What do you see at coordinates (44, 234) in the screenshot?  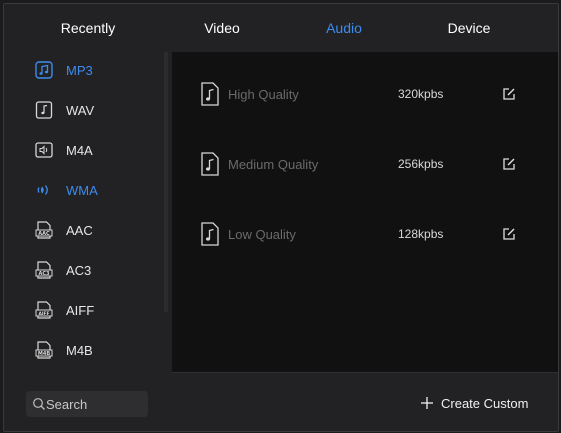 I see `svg-text: AAC` at bounding box center [44, 234].